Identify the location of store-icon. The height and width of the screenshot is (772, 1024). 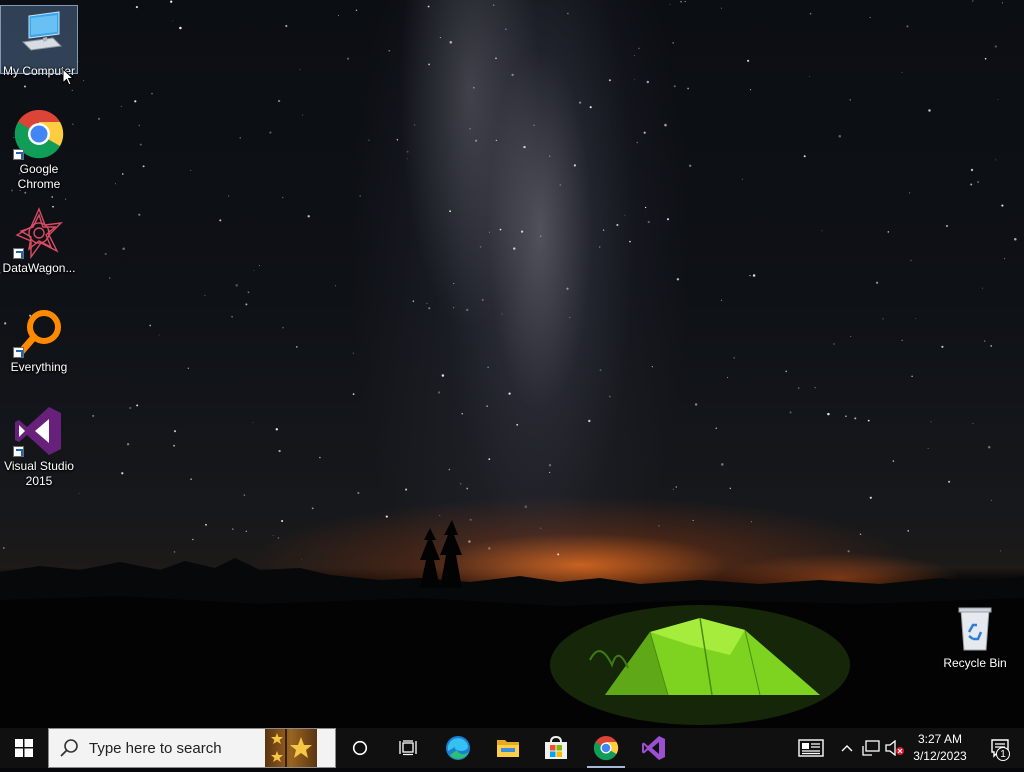
(556, 747).